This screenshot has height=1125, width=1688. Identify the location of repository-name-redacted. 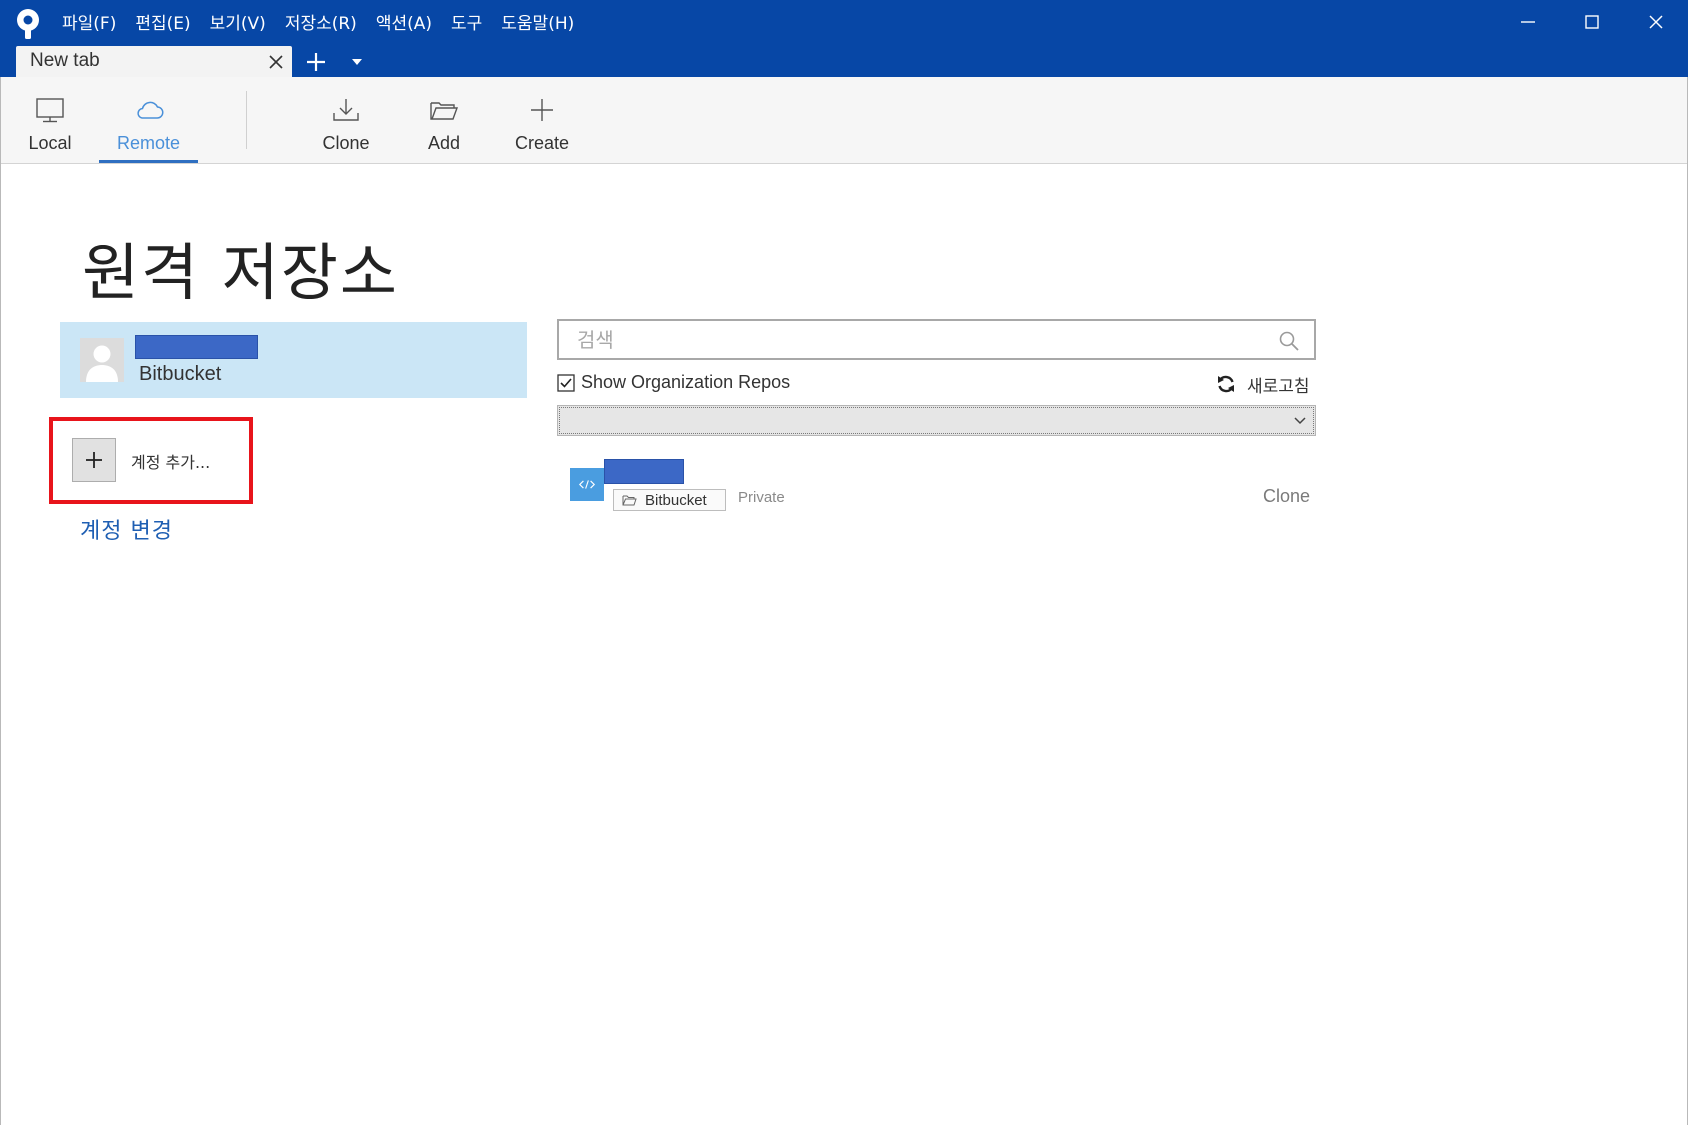
(644, 471).